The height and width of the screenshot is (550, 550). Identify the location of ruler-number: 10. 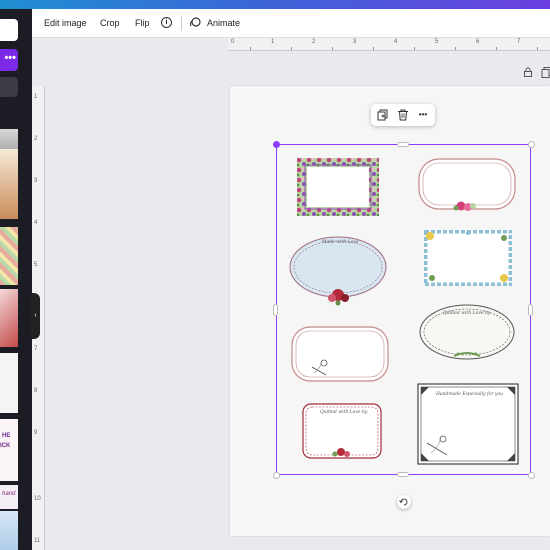
(37, 499).